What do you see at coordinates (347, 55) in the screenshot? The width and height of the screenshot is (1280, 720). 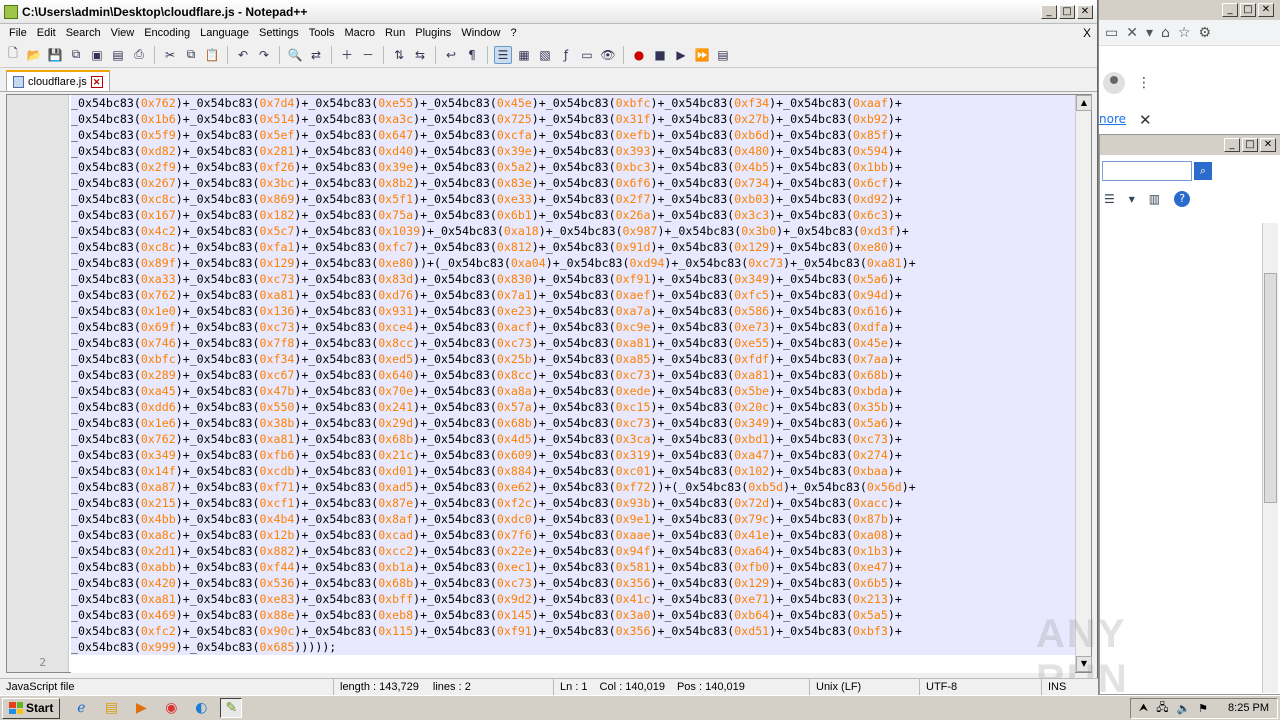 I see `zoom-in-icon: ＋` at bounding box center [347, 55].